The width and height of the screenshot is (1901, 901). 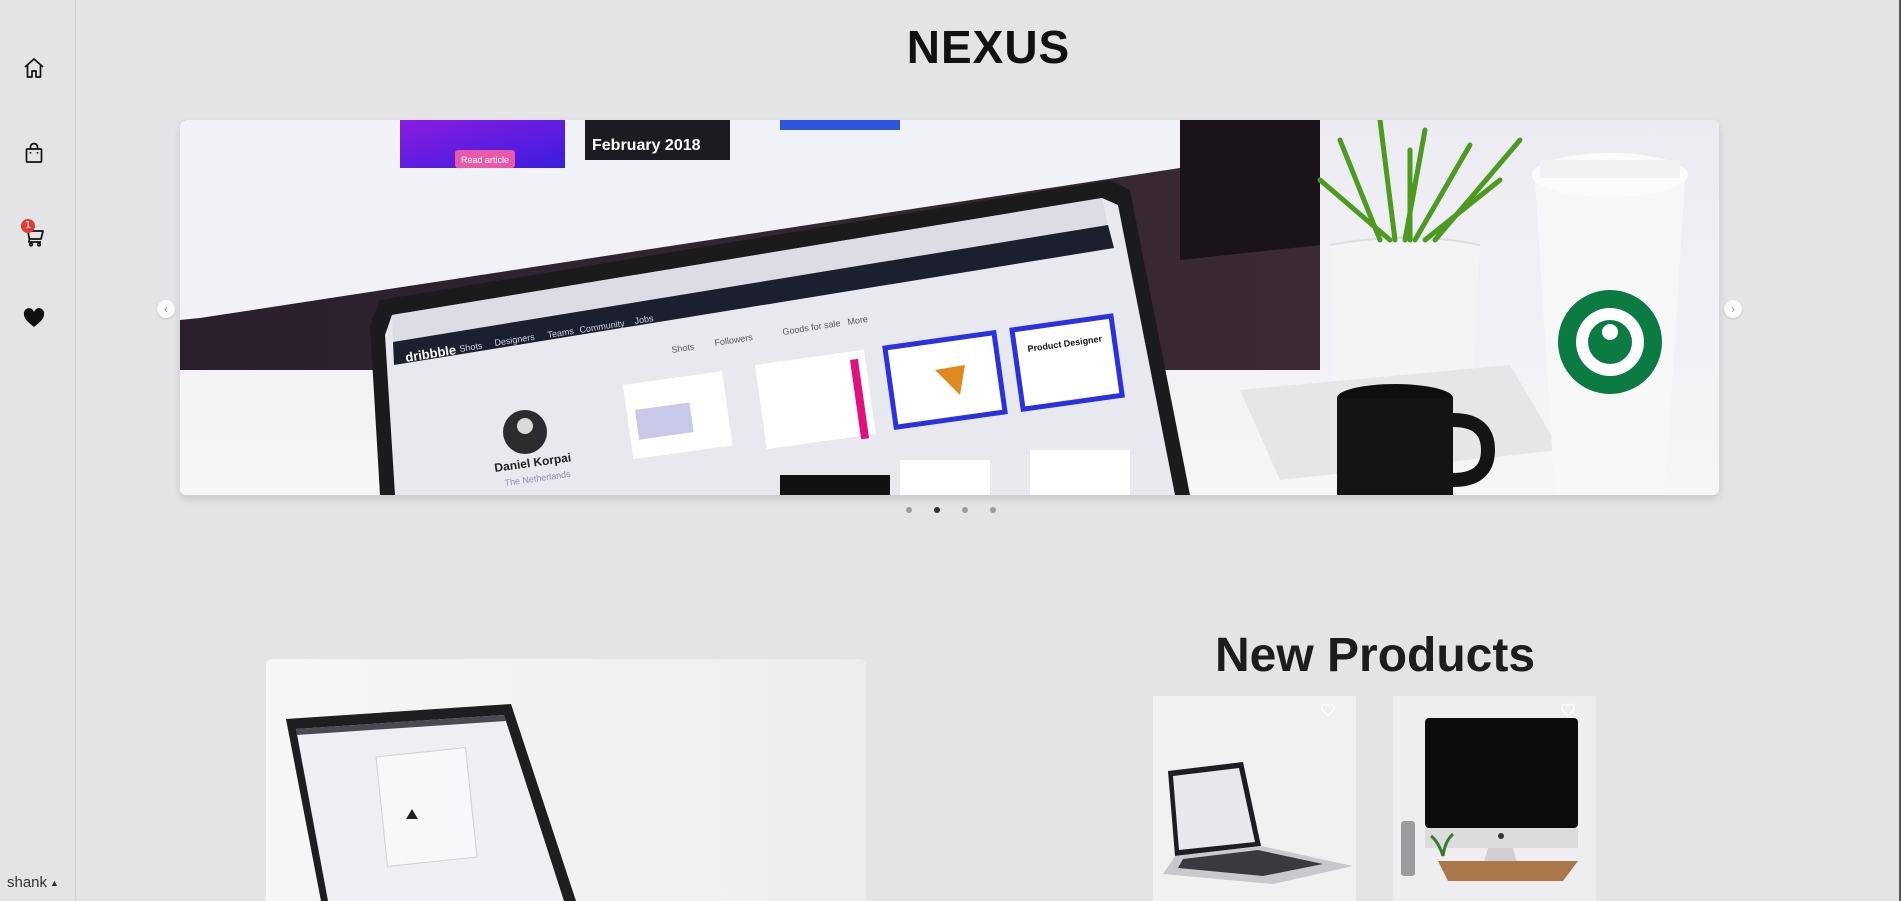 I want to click on carousel-next-button: ›, so click(x=1733, y=309).